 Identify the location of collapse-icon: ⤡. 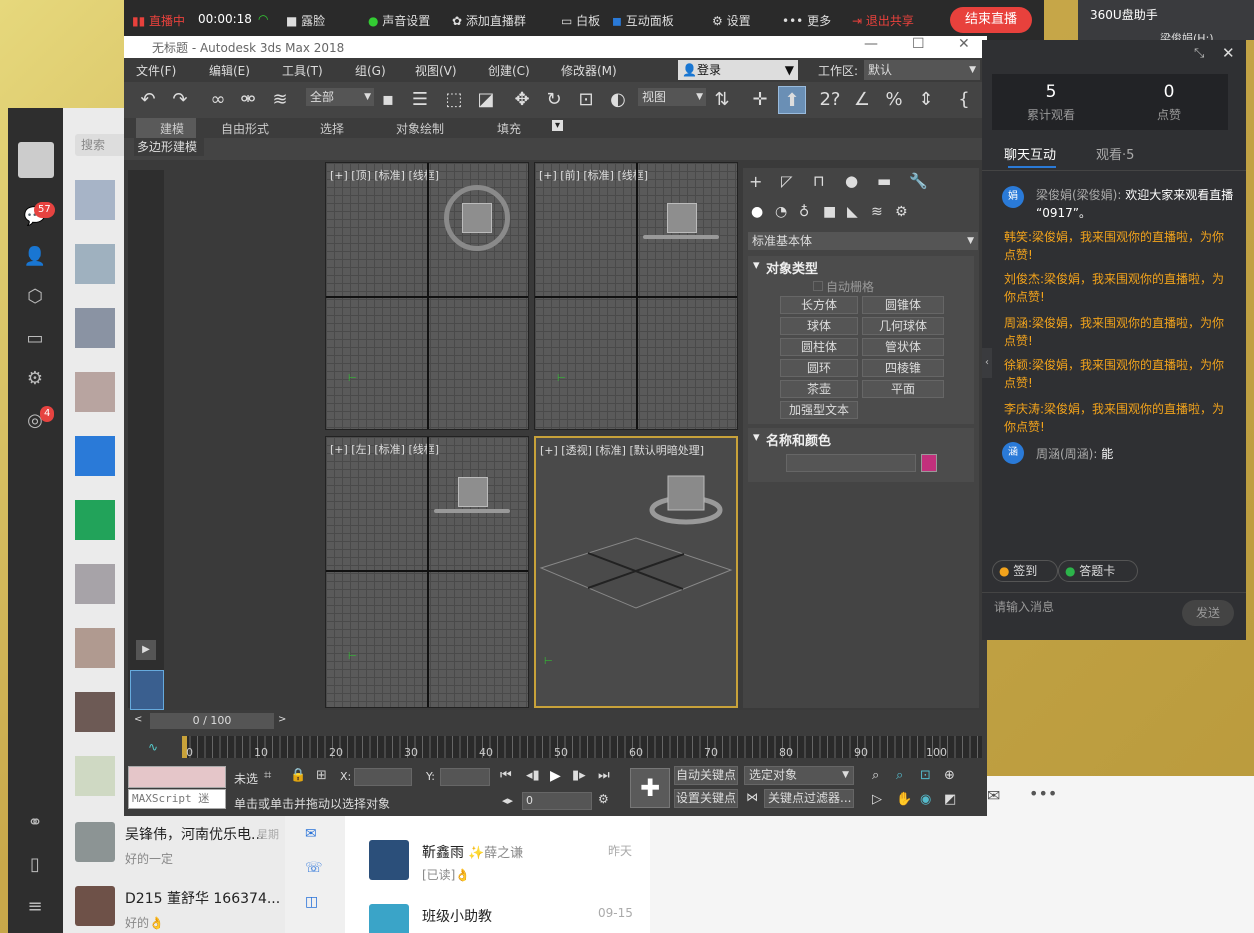
(1199, 53).